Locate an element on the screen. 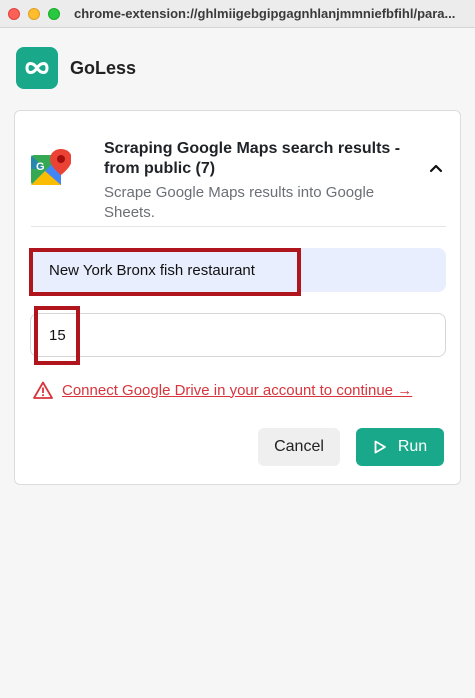  search-query-input: New York Bronx fish restaurant is located at coordinates (238, 270).